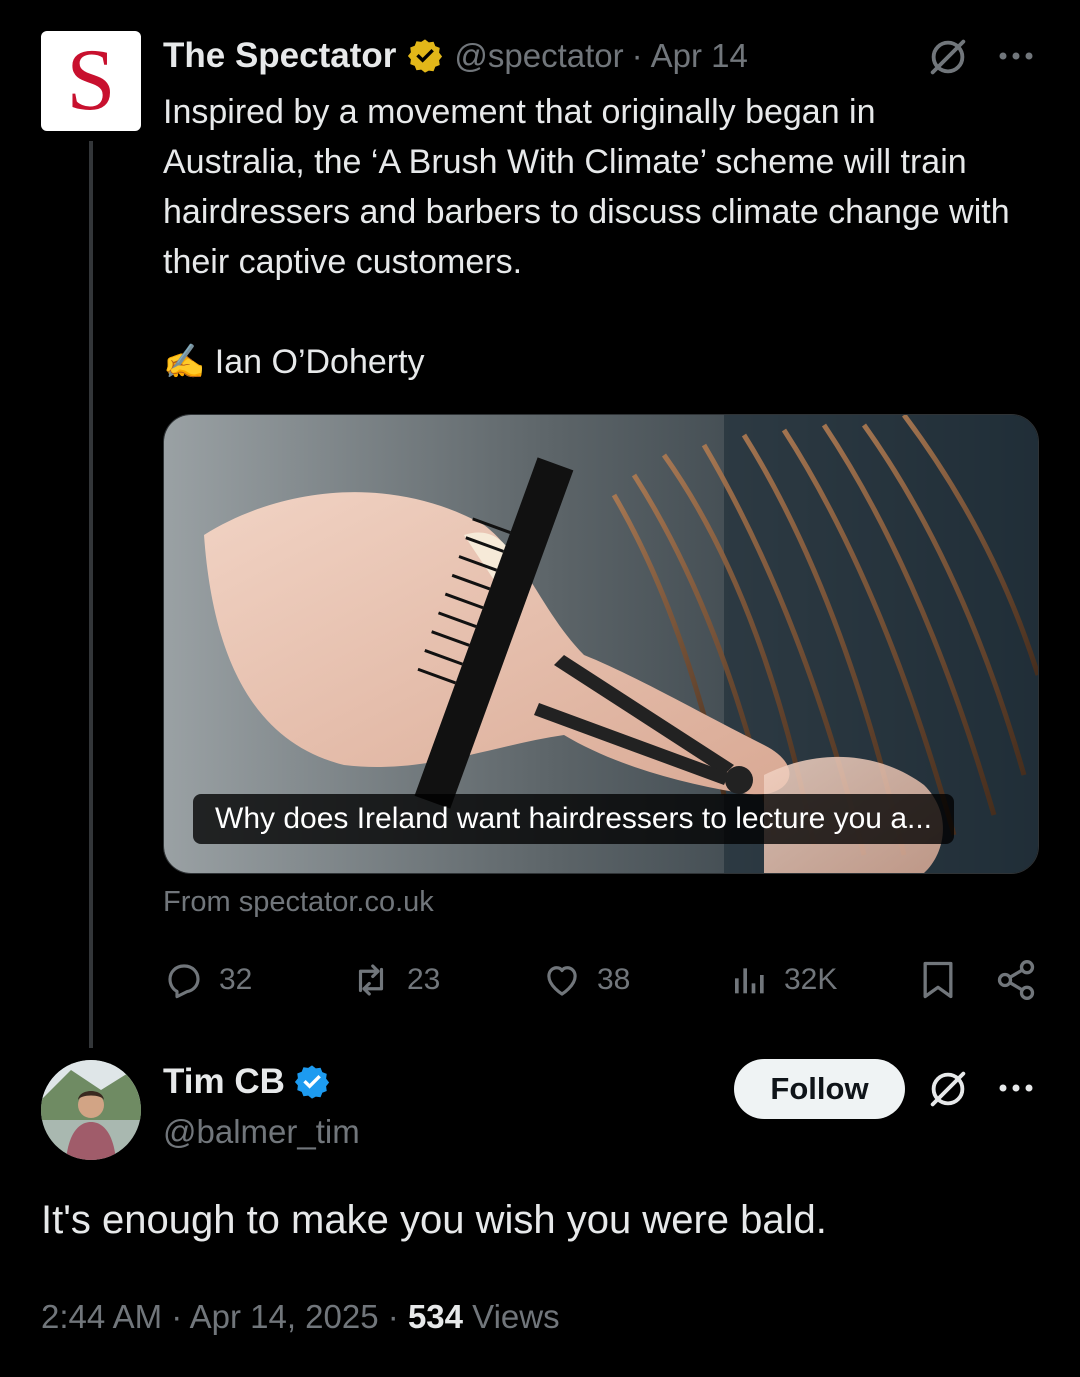 This screenshot has width=1080, height=1377. What do you see at coordinates (1016, 982) in the screenshot?
I see `share-icon` at bounding box center [1016, 982].